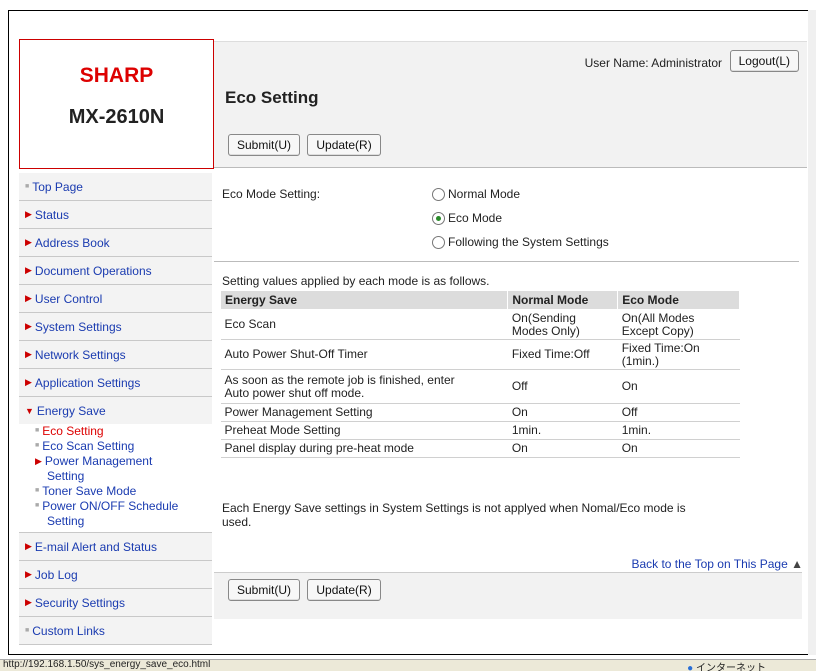 This screenshot has height=671, width=816. I want to click on logout-button: Logout(L), so click(764, 61).